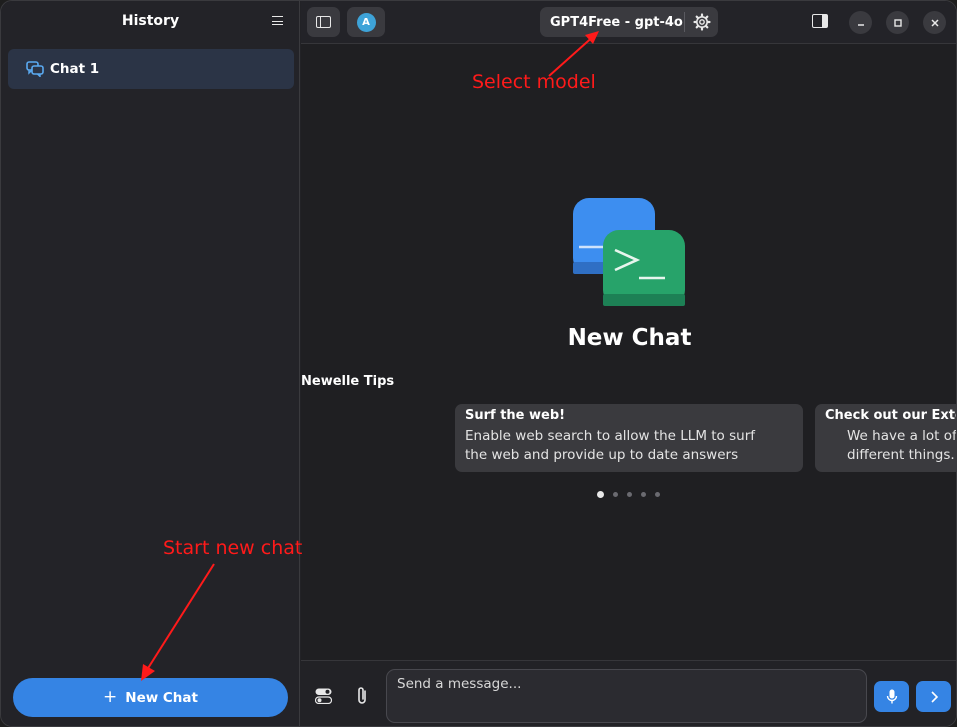 This screenshot has height=727, width=957. What do you see at coordinates (75, 69) in the screenshot?
I see `chat-item-label: Chat 1` at bounding box center [75, 69].